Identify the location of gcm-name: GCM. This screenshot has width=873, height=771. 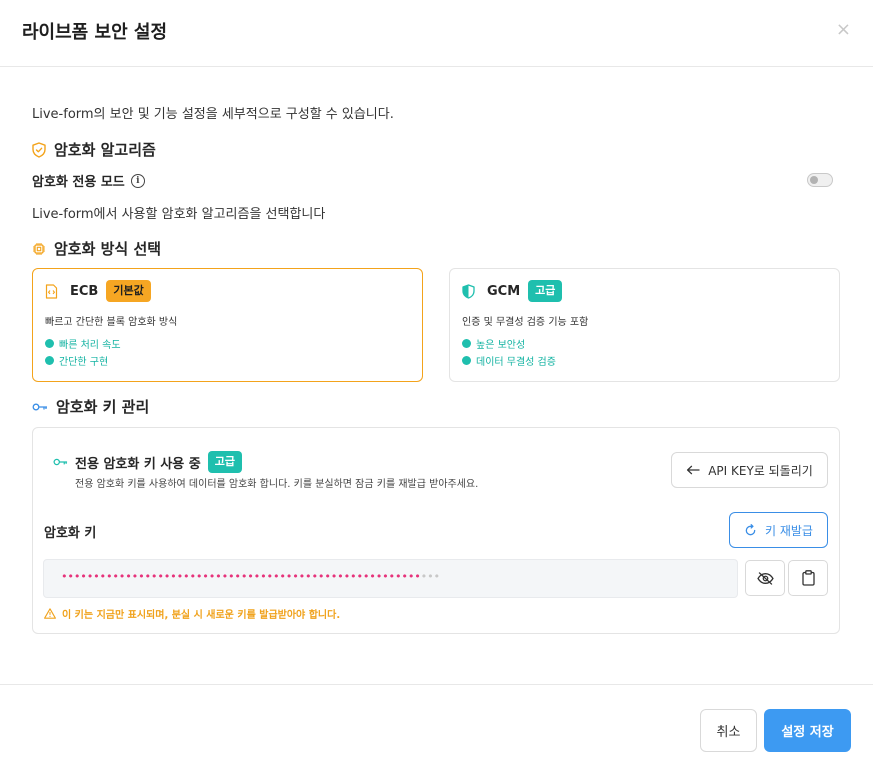
(504, 291).